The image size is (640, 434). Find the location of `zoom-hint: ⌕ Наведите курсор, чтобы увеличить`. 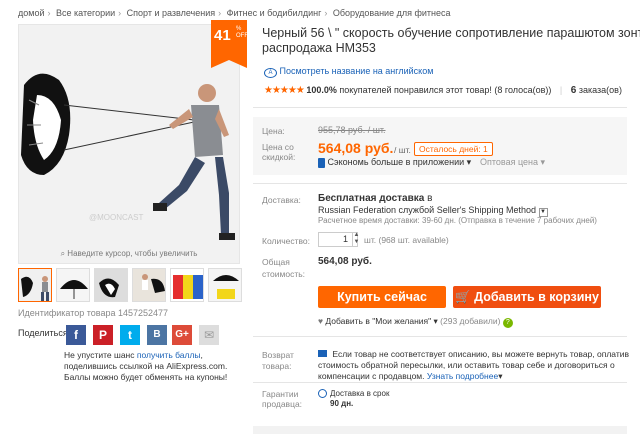

zoom-hint: ⌕ Наведите курсор, чтобы увеличить is located at coordinates (129, 254).